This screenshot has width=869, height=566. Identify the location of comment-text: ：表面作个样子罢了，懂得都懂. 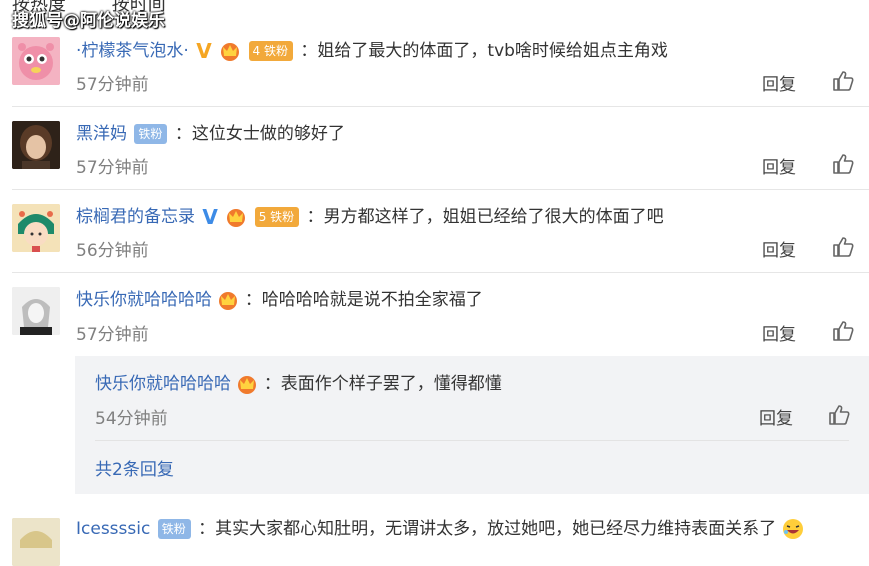
(382, 384).